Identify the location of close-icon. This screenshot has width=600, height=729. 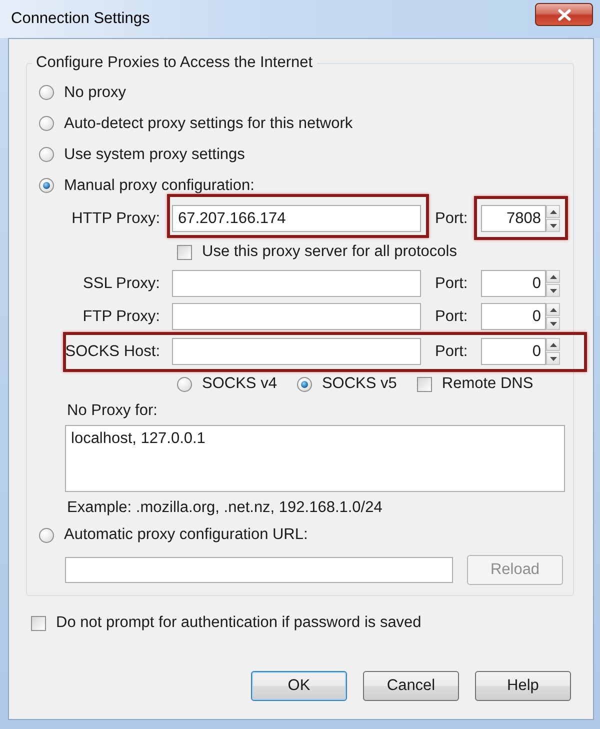
(564, 14).